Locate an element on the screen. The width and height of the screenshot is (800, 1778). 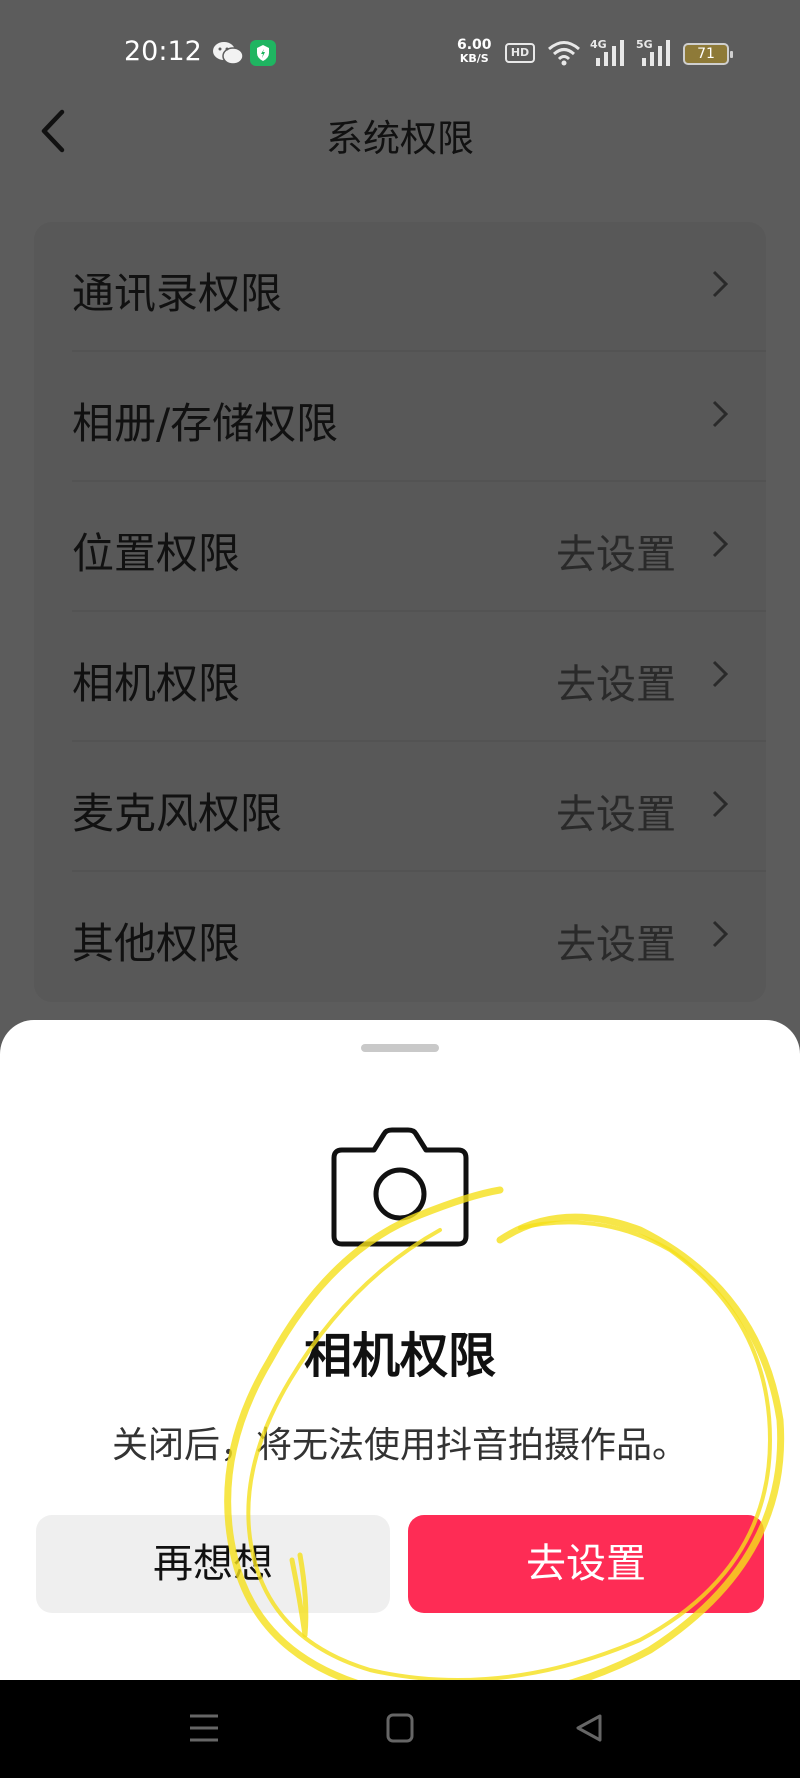
home-icon is located at coordinates (400, 1728).